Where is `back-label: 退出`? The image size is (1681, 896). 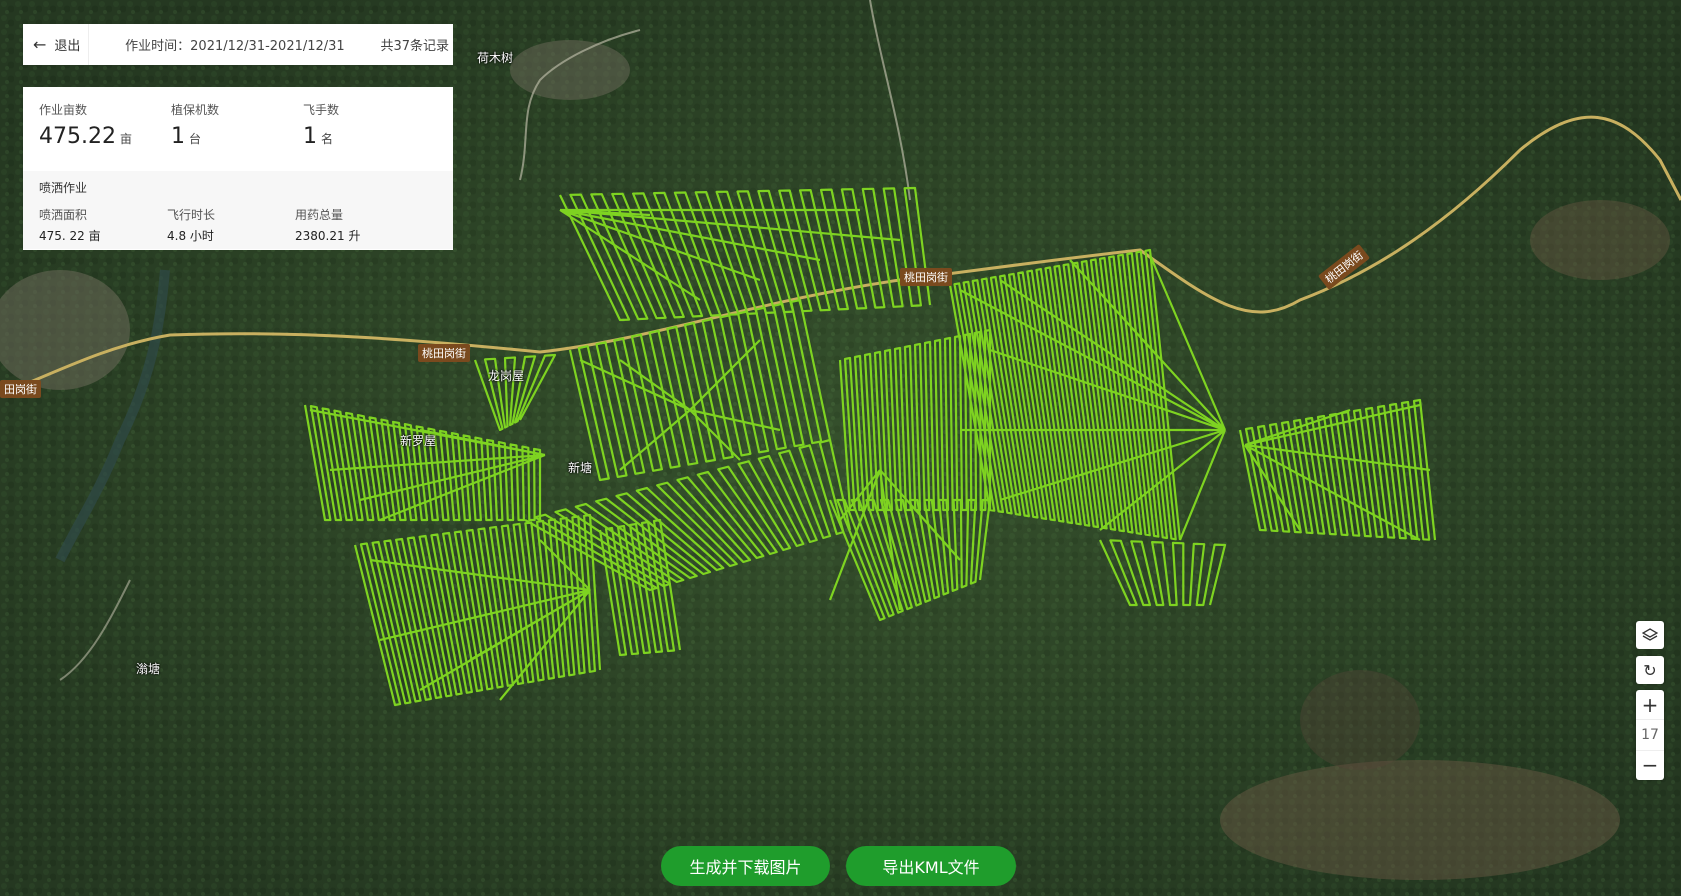 back-label: 退出 is located at coordinates (67, 46).